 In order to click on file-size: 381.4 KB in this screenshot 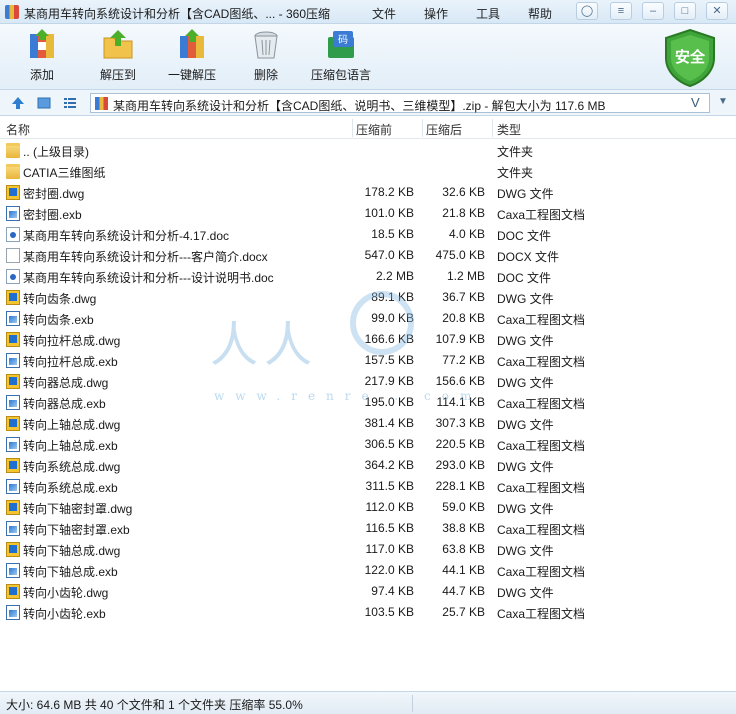, I will do `click(389, 423)`.